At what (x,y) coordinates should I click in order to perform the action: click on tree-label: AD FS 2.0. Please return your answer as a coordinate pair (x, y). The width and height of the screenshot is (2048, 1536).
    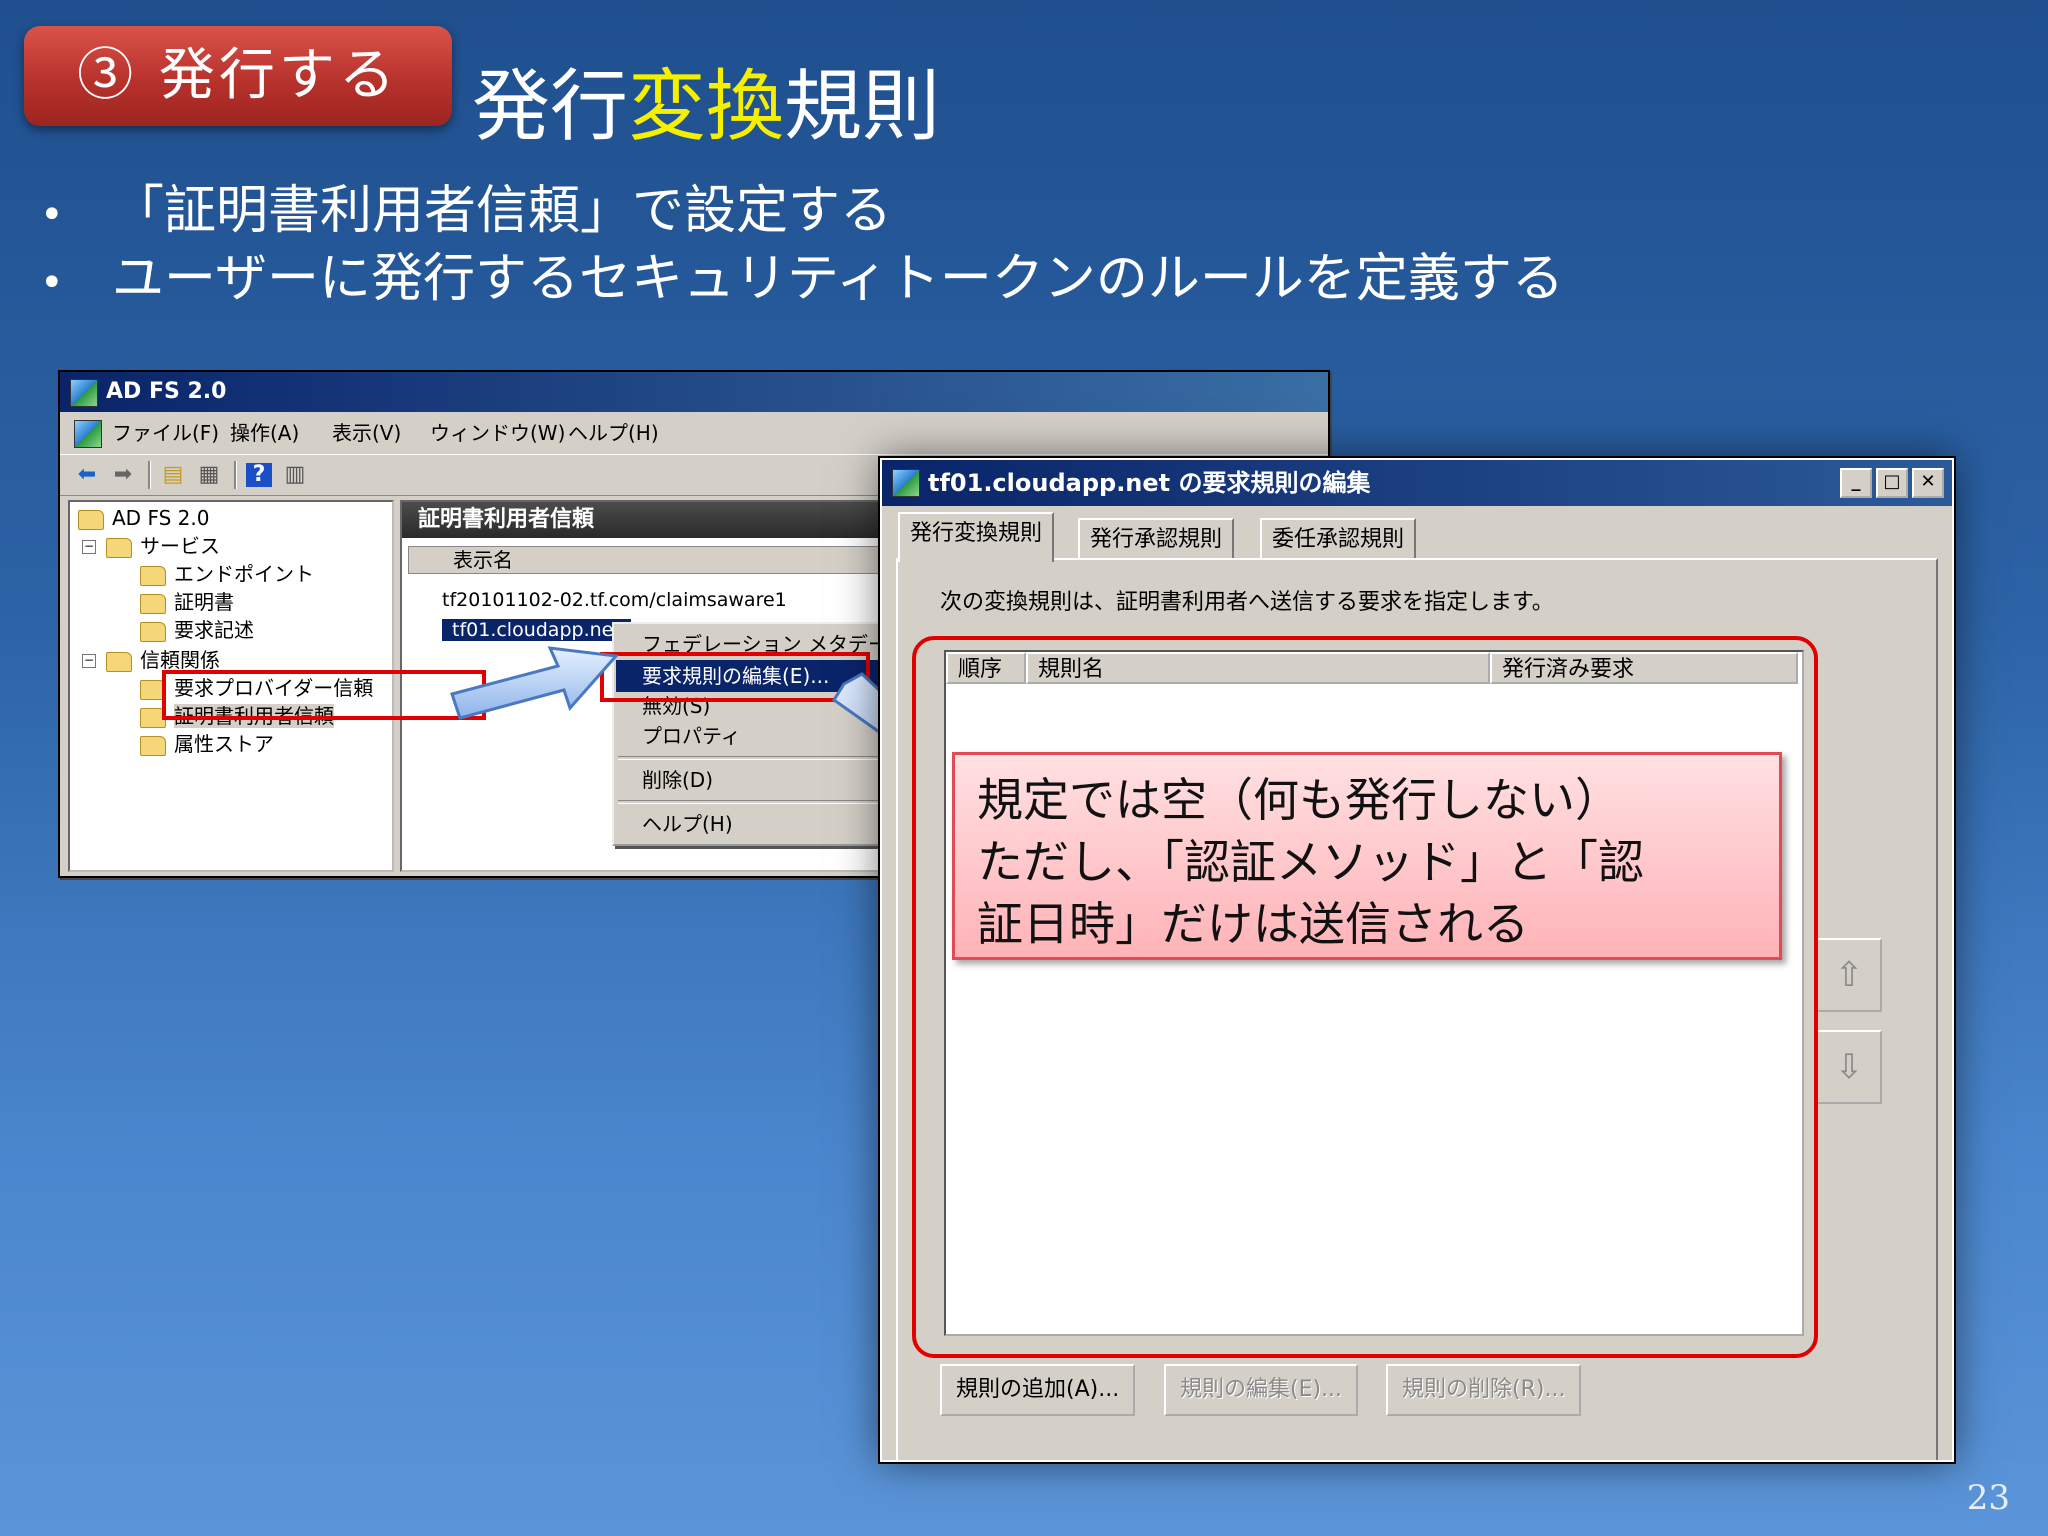
    Looking at the image, I should click on (161, 518).